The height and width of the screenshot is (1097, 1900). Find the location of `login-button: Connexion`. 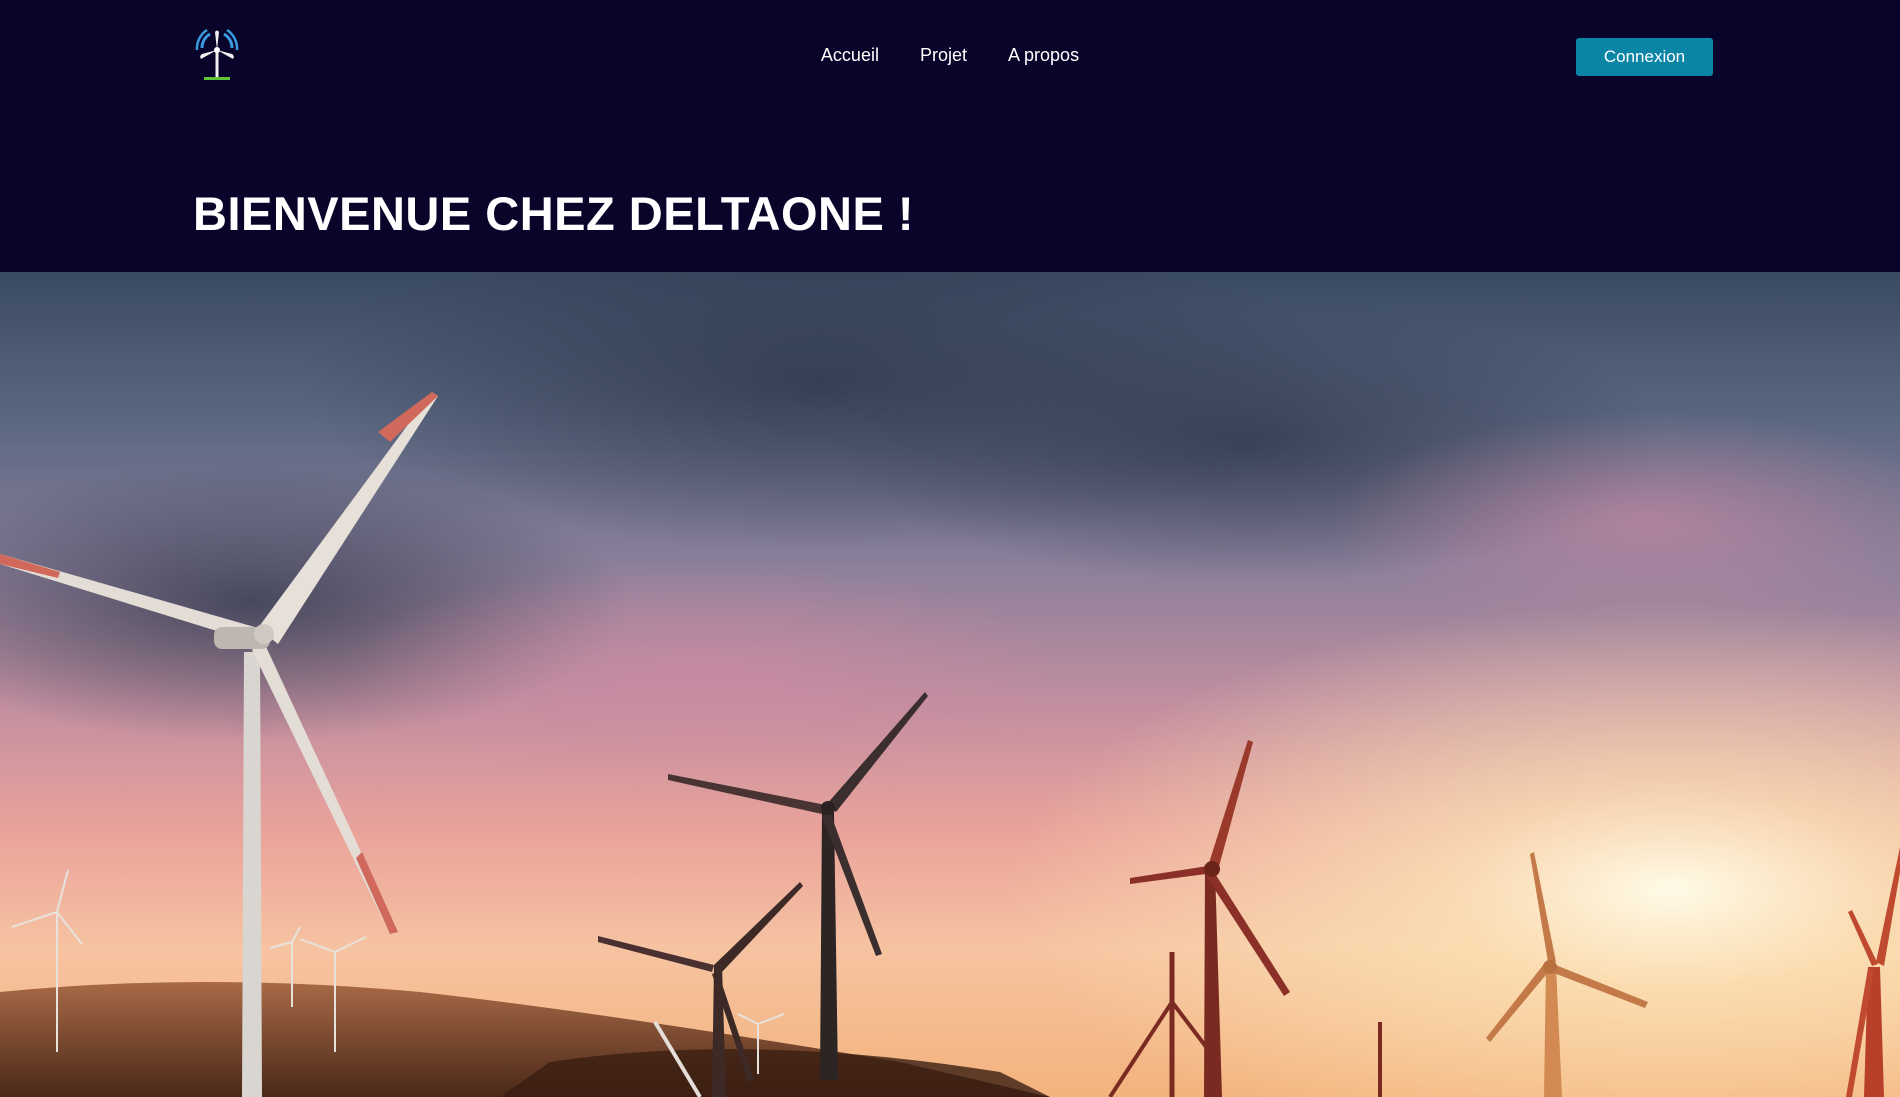

login-button: Connexion is located at coordinates (1644, 57).